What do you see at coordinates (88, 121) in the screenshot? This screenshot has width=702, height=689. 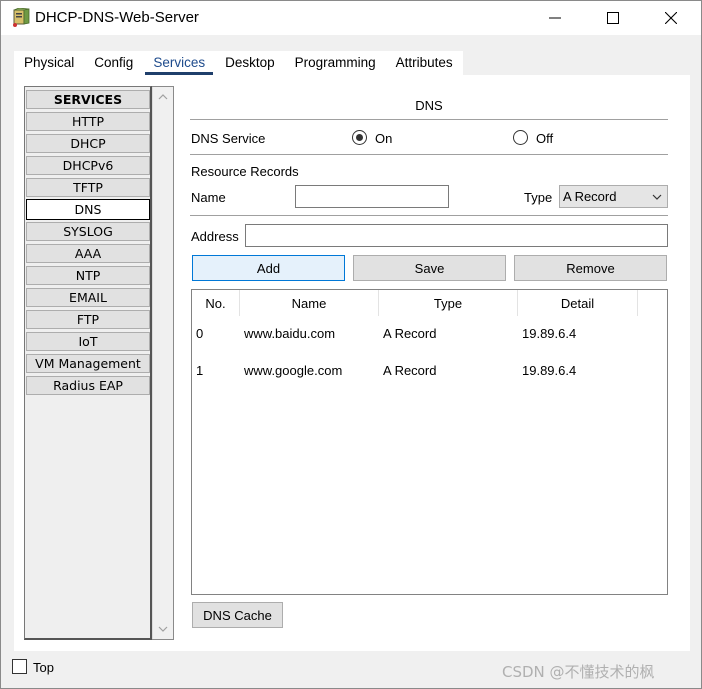 I see `sidebar-item-http: HTTP` at bounding box center [88, 121].